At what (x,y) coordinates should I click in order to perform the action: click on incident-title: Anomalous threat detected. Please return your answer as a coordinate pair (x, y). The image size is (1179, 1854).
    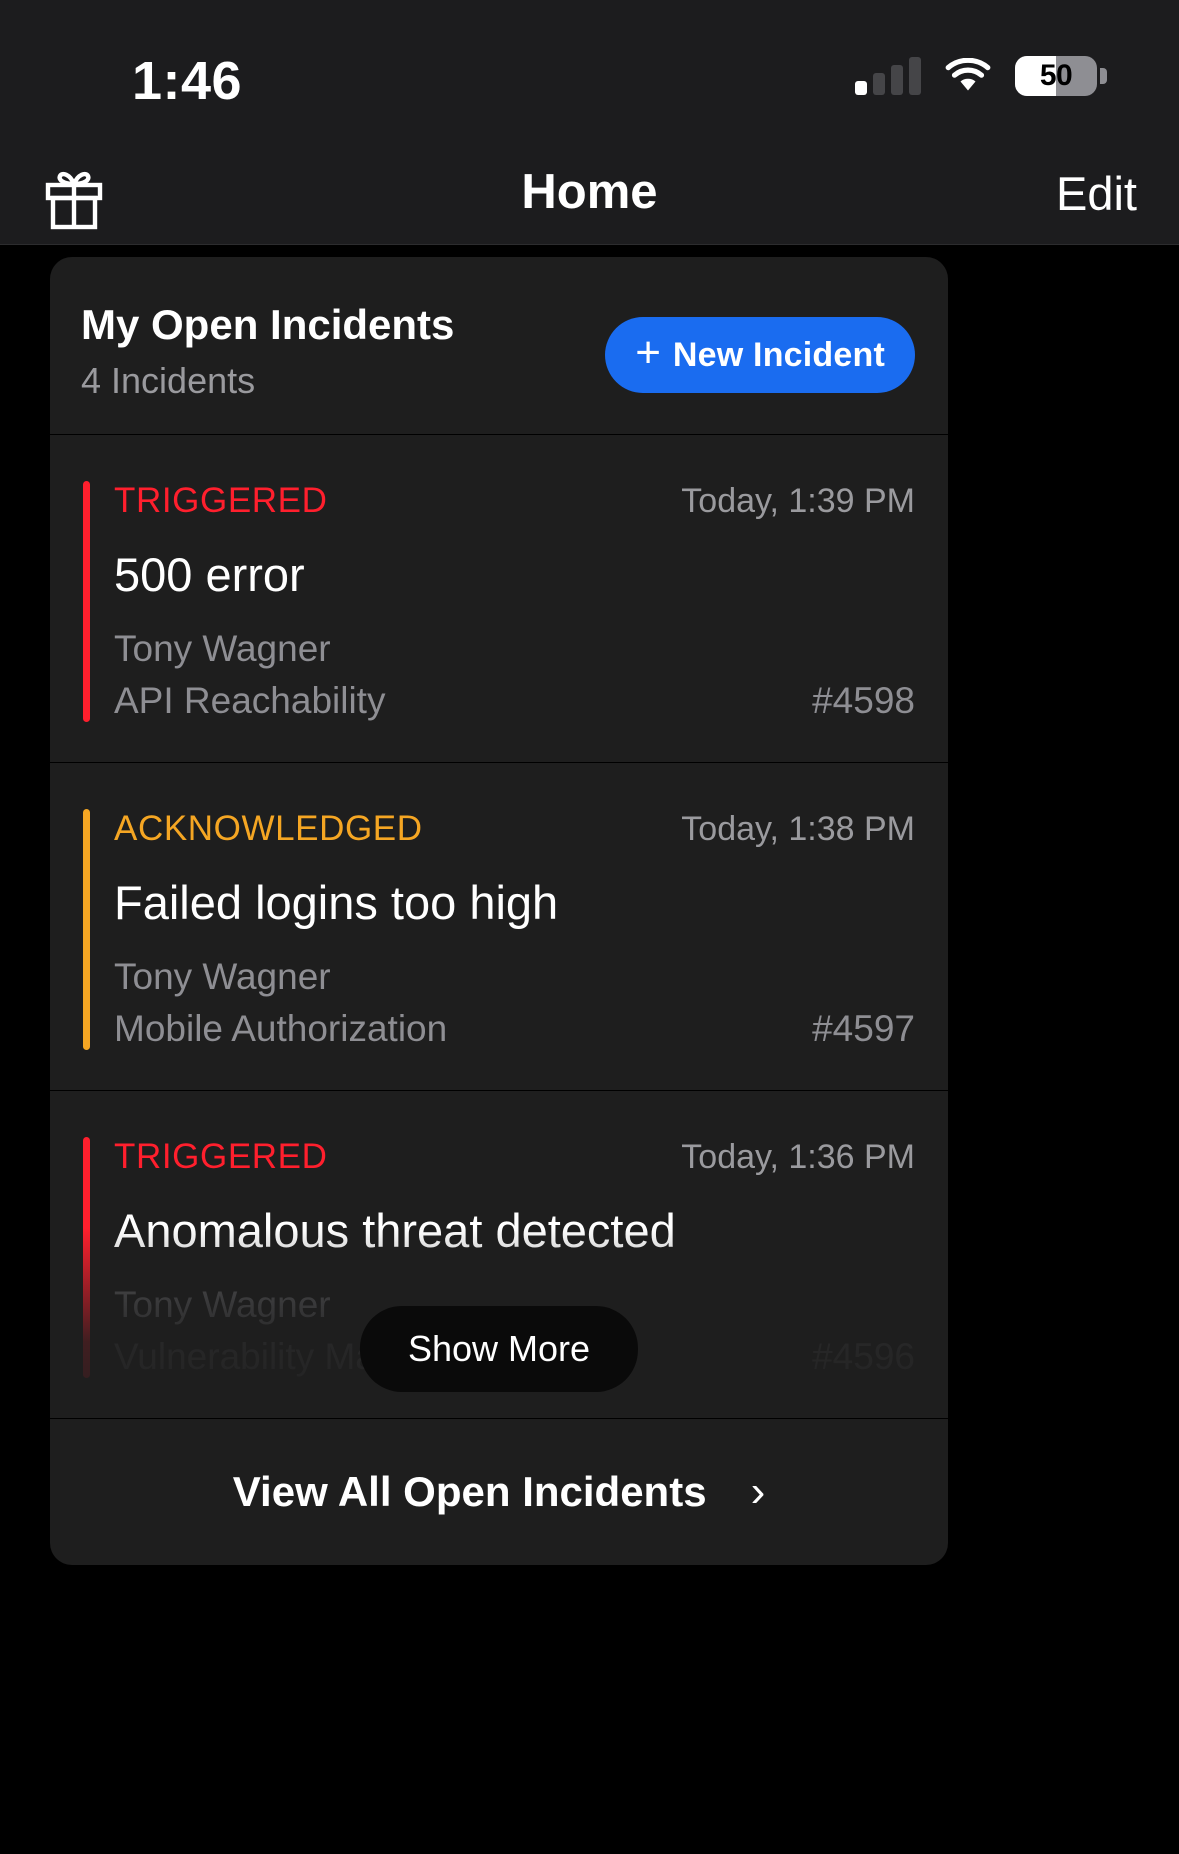
    Looking at the image, I should click on (395, 1230).